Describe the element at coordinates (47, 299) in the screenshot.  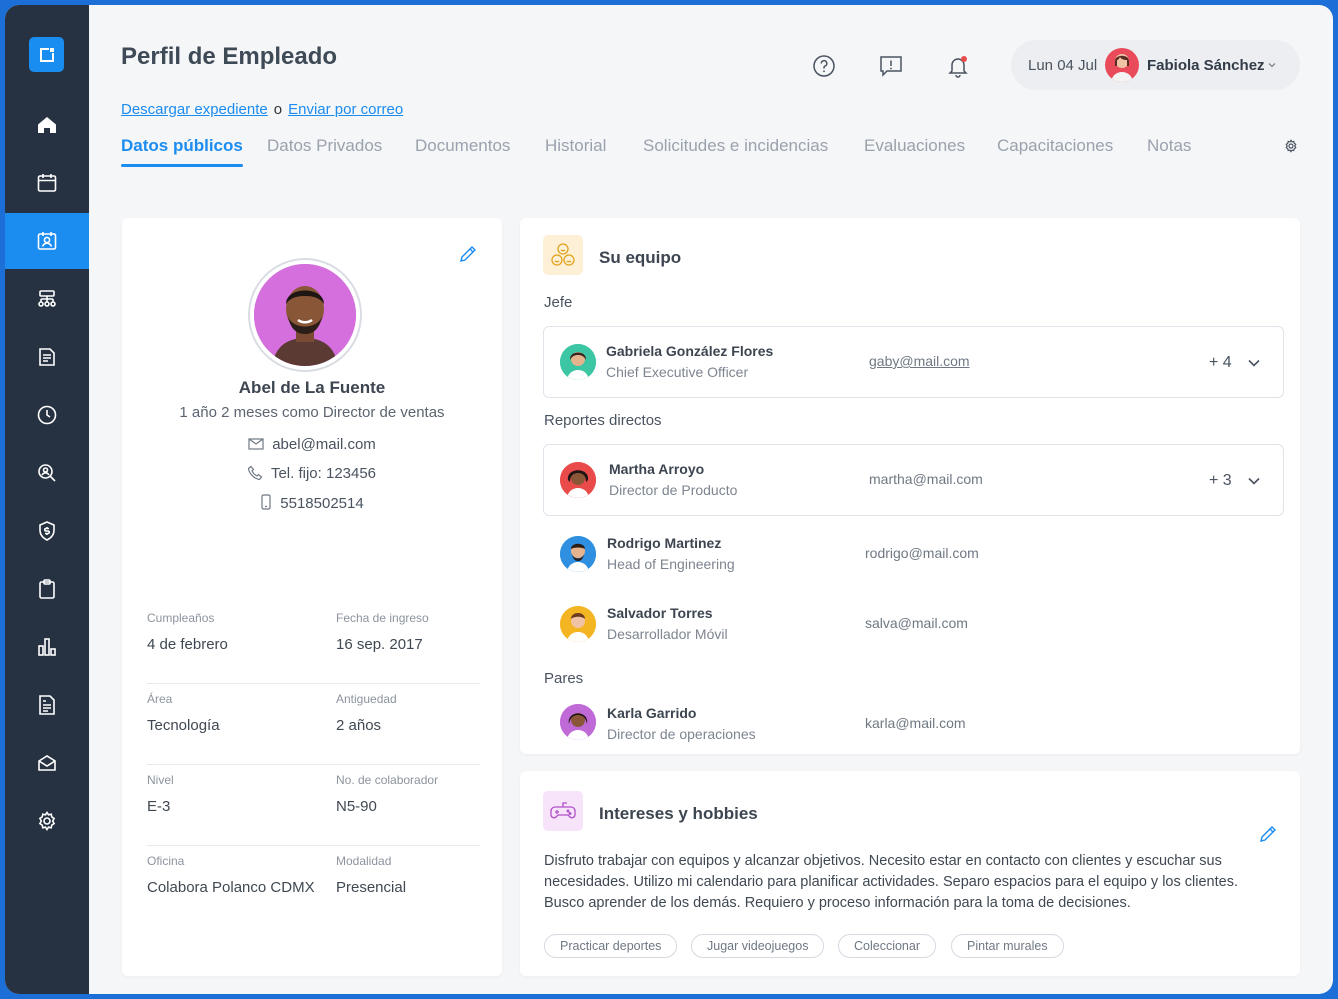
I see `sidebar-item-org` at that location.